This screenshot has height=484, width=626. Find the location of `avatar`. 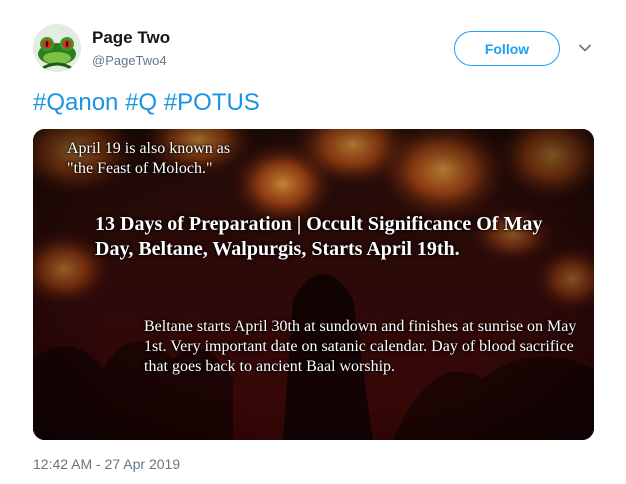

avatar is located at coordinates (57, 48).